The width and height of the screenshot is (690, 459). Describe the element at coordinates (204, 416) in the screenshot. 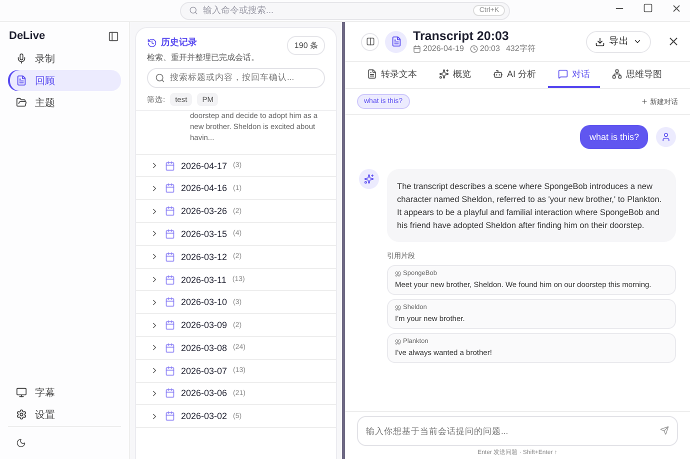

I see `date-label: 2026-03-02` at that location.